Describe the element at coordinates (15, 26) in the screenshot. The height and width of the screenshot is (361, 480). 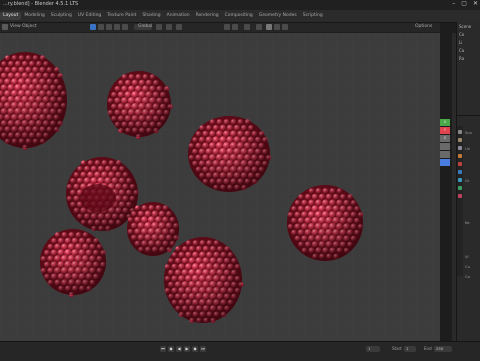
I see `view-menu: View` at that location.